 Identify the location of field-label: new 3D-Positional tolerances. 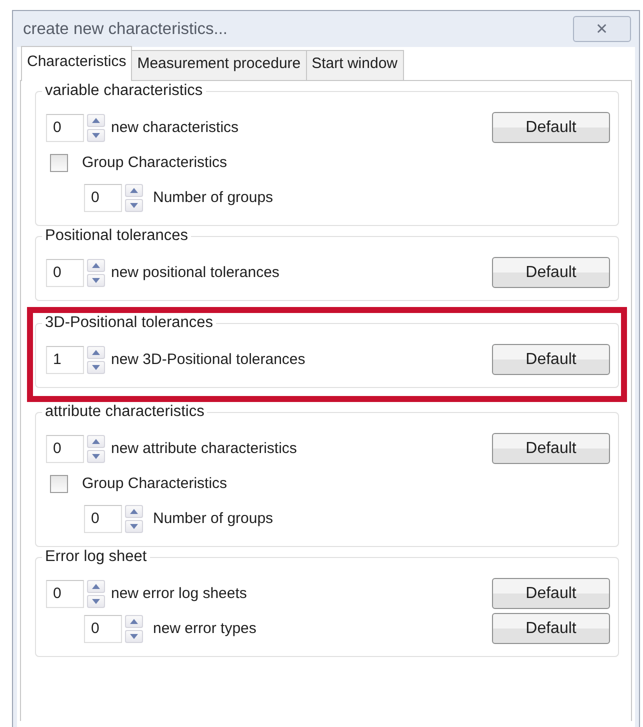
(208, 359).